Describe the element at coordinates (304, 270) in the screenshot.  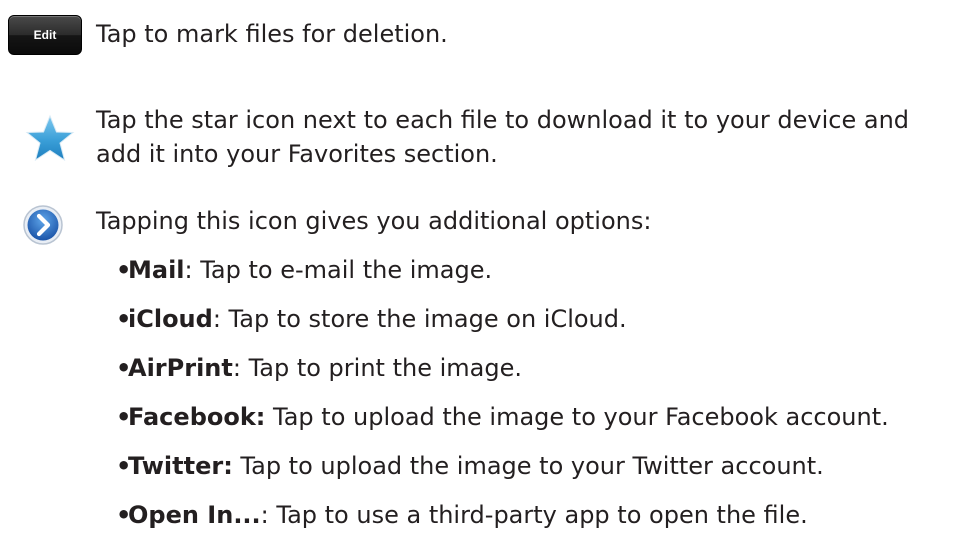
I see `list-item: •Mail: Tap to e-mail the image.` at that location.